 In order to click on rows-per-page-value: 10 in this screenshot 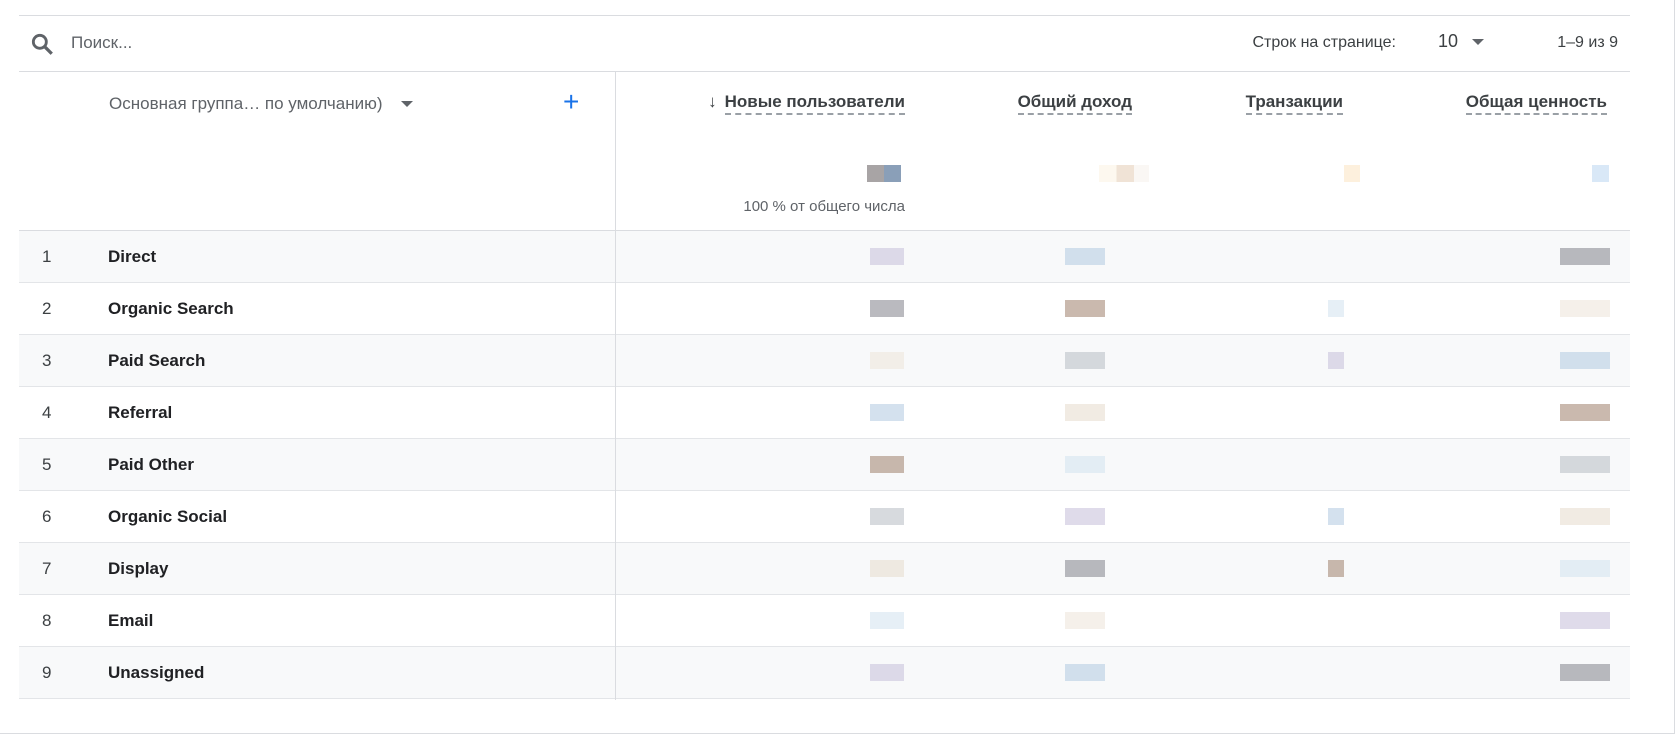, I will do `click(1447, 41)`.